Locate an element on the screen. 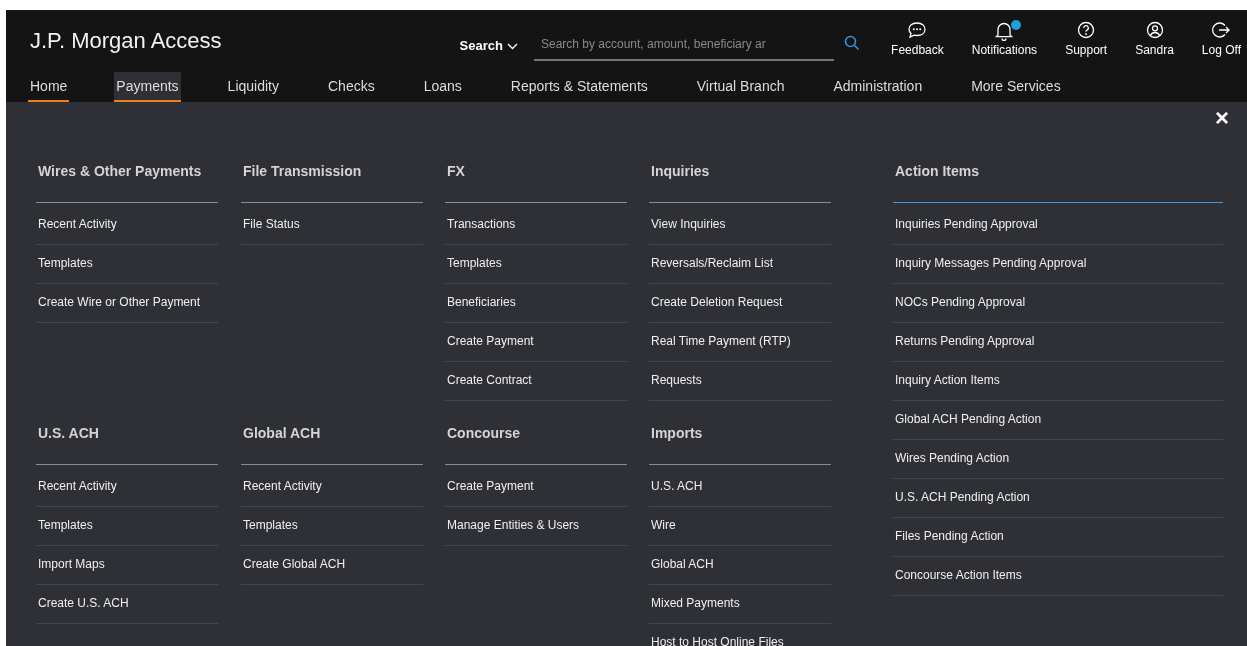 The width and height of the screenshot is (1247, 646). menu-link: Real Time Payment (RTP) is located at coordinates (740, 342).